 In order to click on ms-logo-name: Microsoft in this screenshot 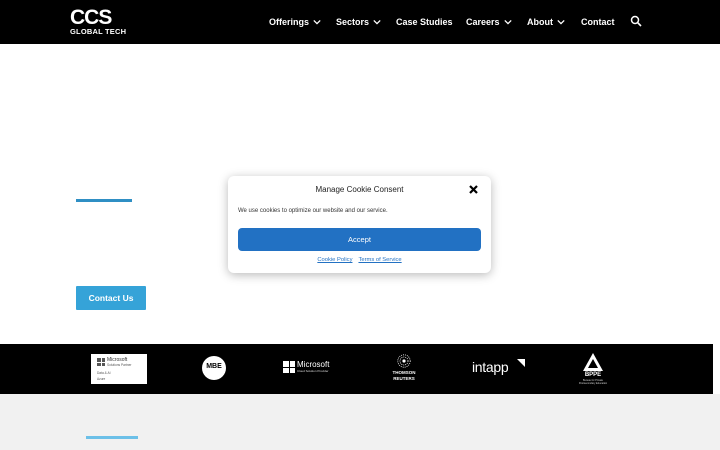, I will do `click(313, 364)`.